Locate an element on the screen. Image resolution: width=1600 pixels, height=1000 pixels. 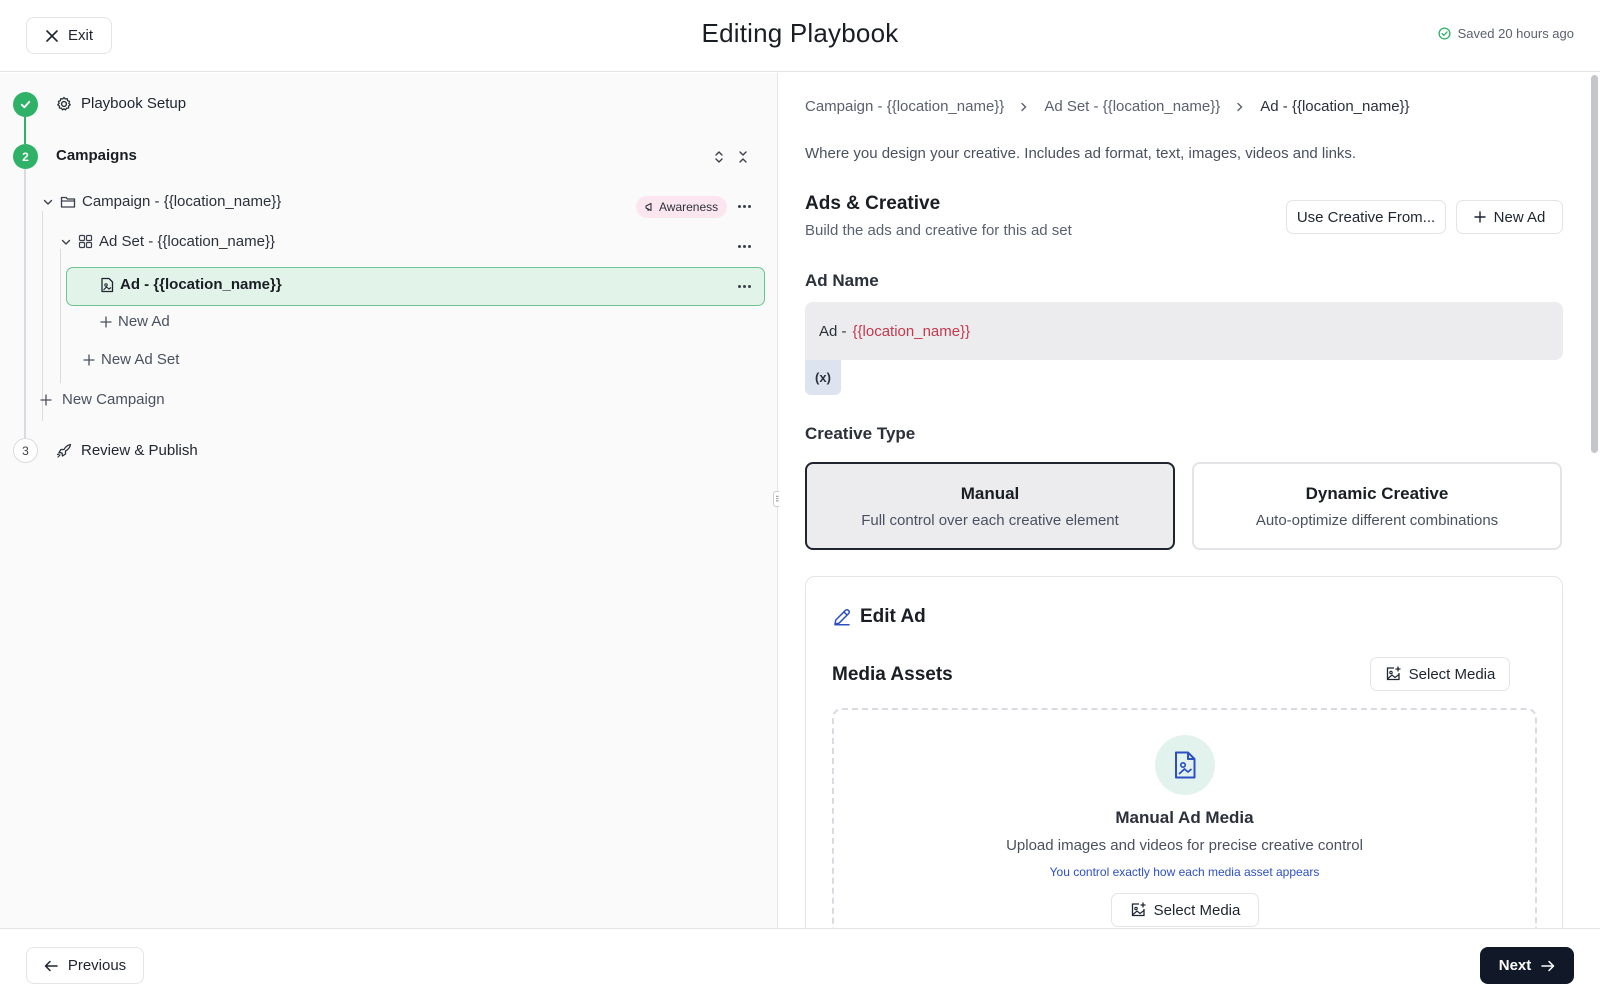
tree-item-campaign: Campaign - {{location_name}} is located at coordinates (161, 201).